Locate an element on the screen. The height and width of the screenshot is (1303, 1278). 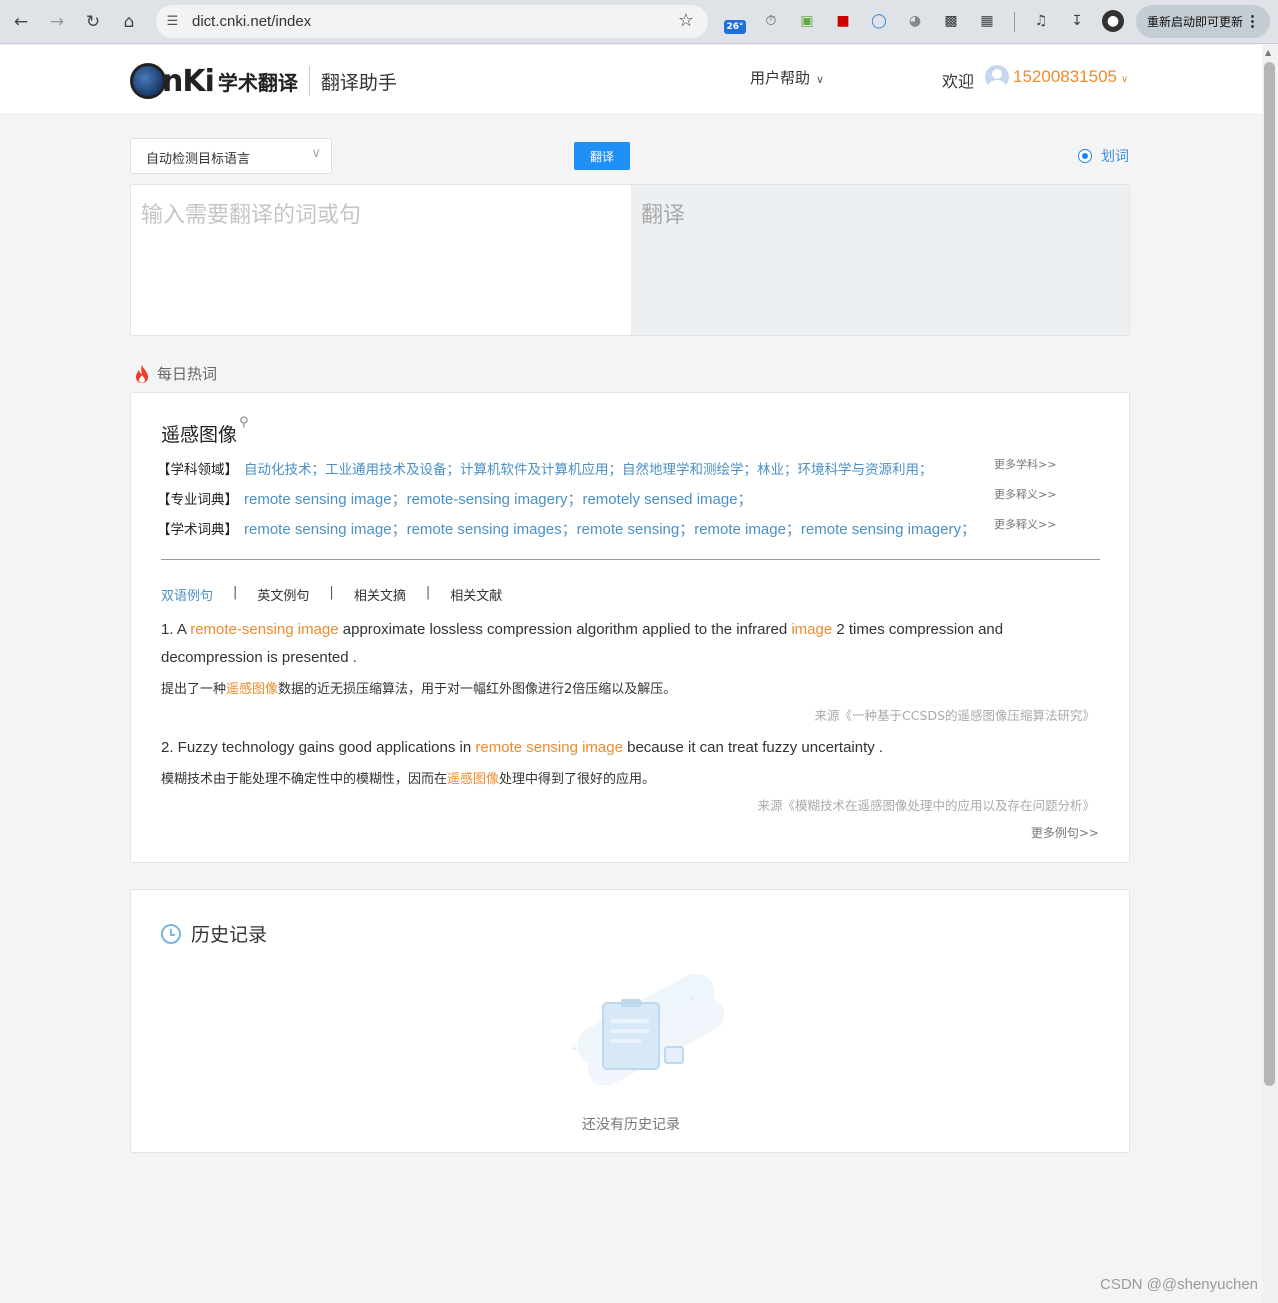
cnki-globe-icon is located at coordinates (148, 81).